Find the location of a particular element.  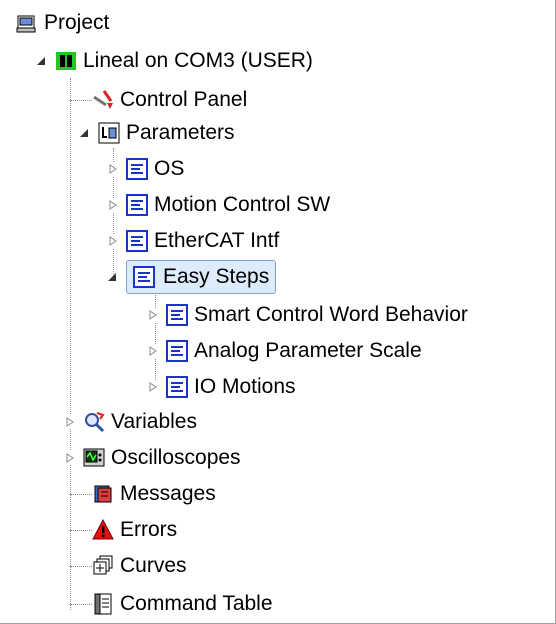

tree-node-parameters: Parameters is located at coordinates (156, 133).